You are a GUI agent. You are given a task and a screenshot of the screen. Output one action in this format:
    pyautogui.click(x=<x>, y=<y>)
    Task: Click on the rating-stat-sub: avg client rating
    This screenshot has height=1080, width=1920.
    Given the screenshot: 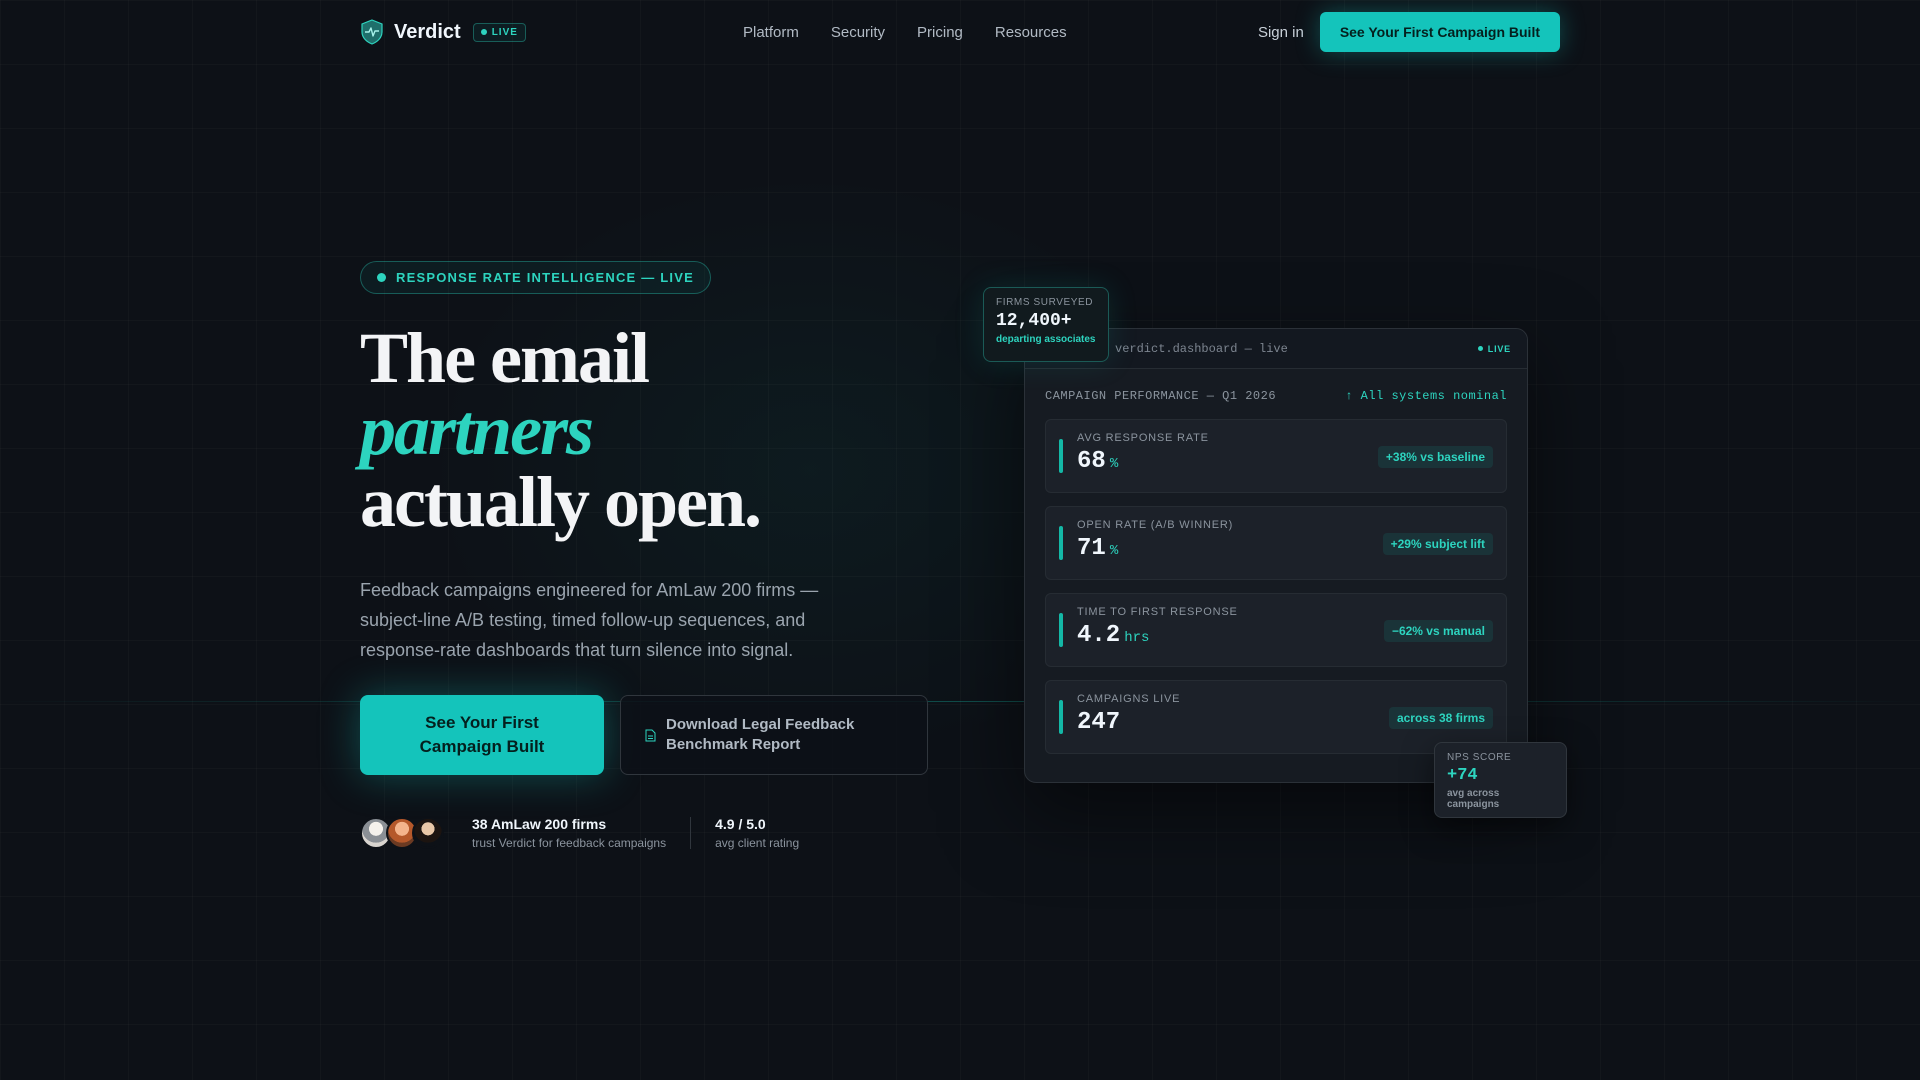 What is the action you would take?
    pyautogui.click(x=757, y=843)
    